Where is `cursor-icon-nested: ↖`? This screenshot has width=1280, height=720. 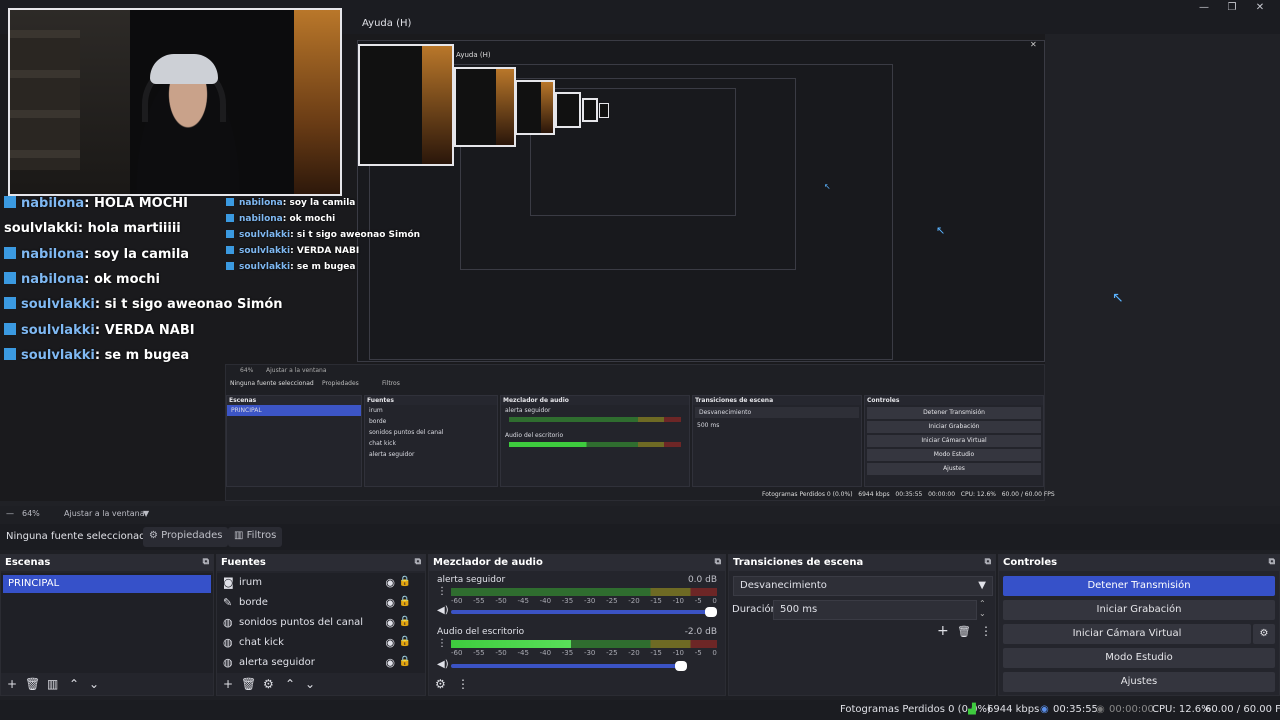
cursor-icon-nested: ↖ is located at coordinates (941, 230).